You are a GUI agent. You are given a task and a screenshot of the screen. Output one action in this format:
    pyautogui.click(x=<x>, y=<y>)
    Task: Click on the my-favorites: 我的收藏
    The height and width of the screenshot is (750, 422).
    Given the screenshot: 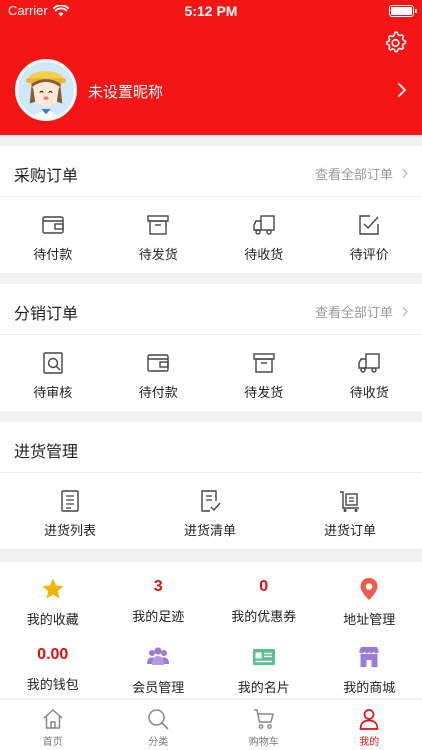 What is the action you would take?
    pyautogui.click(x=53, y=596)
    